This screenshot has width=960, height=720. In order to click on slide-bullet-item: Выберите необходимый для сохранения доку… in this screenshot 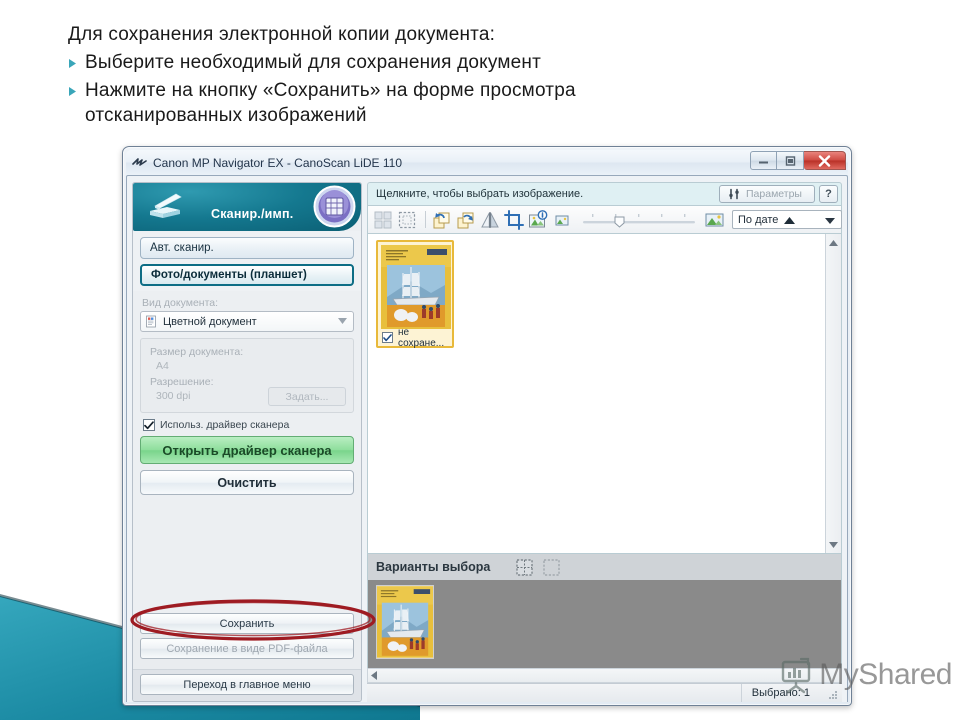, I will do `click(368, 62)`.